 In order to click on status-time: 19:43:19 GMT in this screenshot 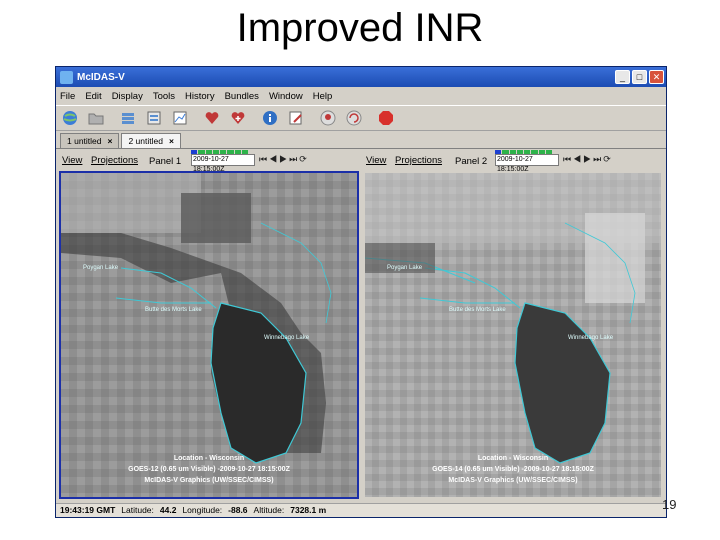, I will do `click(88, 510)`.